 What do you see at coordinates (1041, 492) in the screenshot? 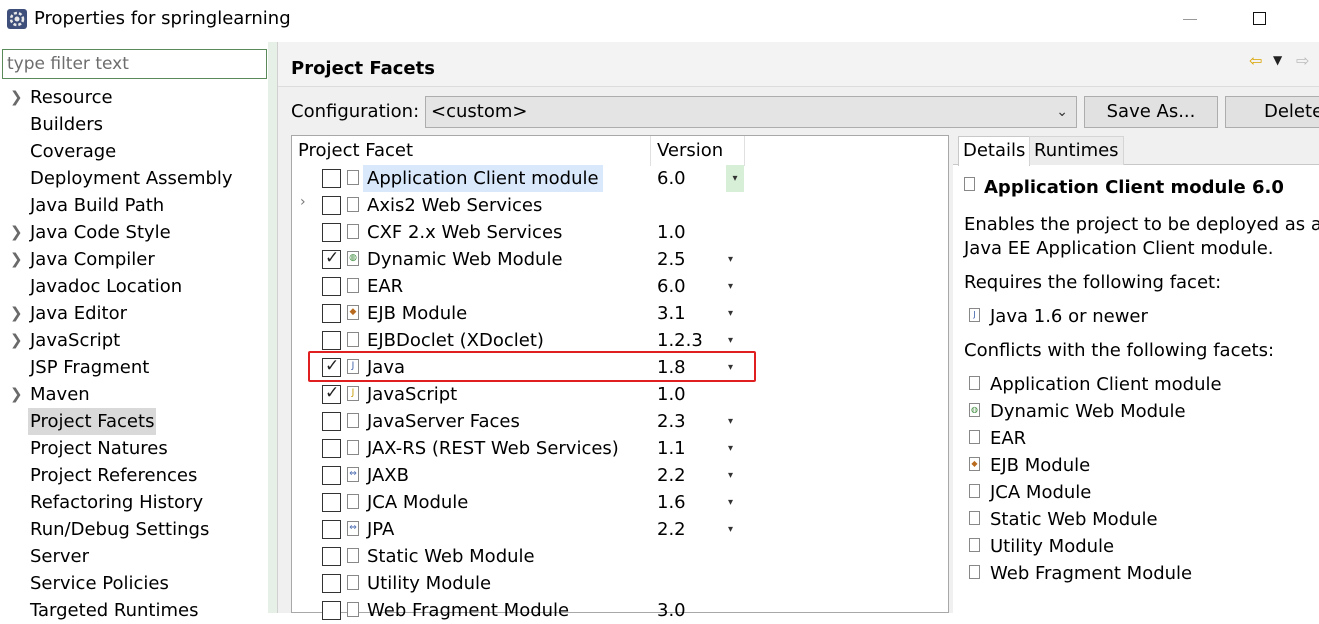
I see `conflicting-facet: JCA Module` at bounding box center [1041, 492].